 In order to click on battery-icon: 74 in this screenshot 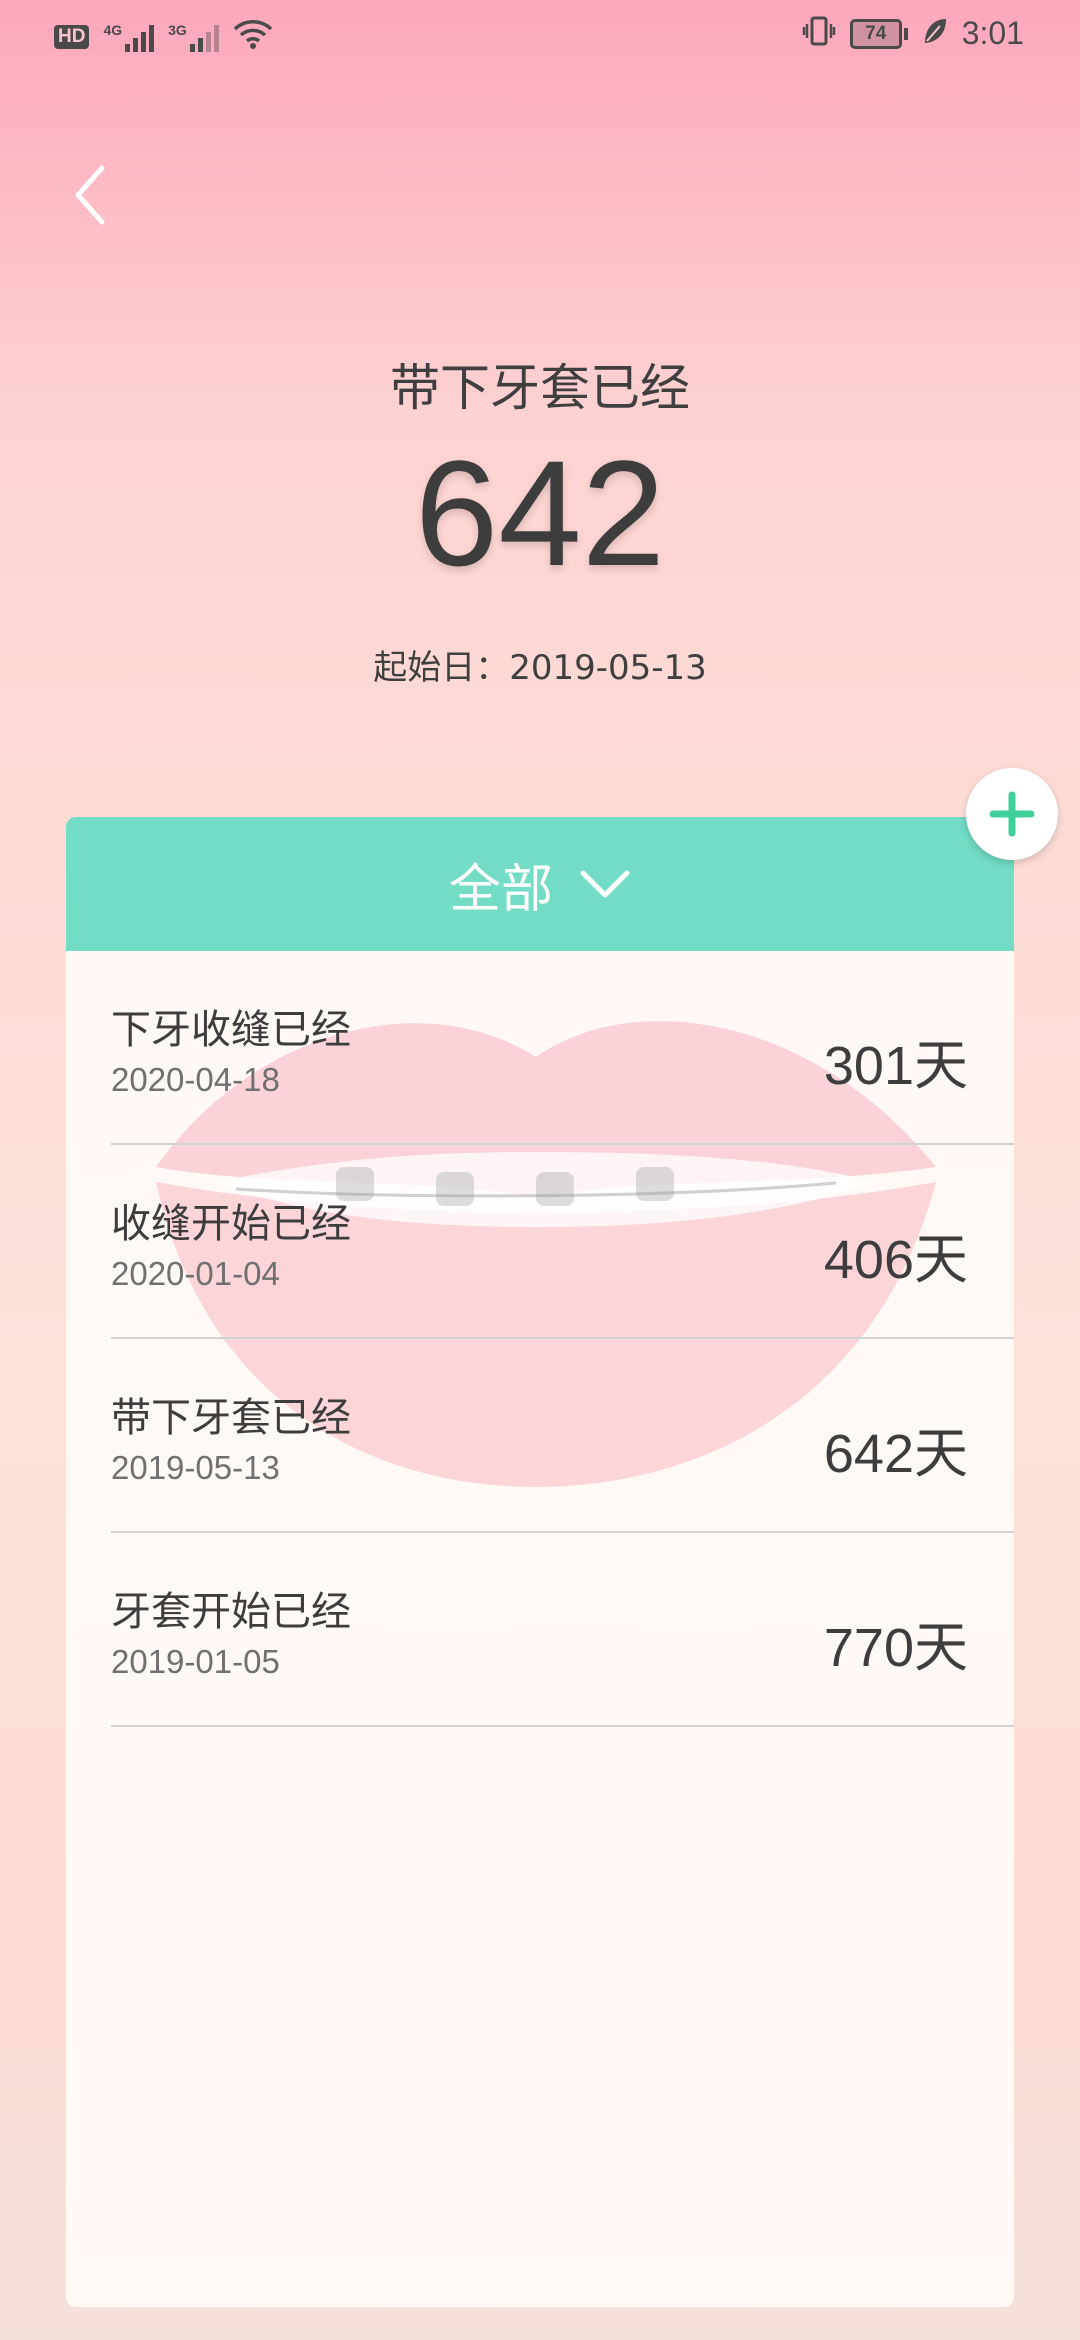, I will do `click(878, 33)`.